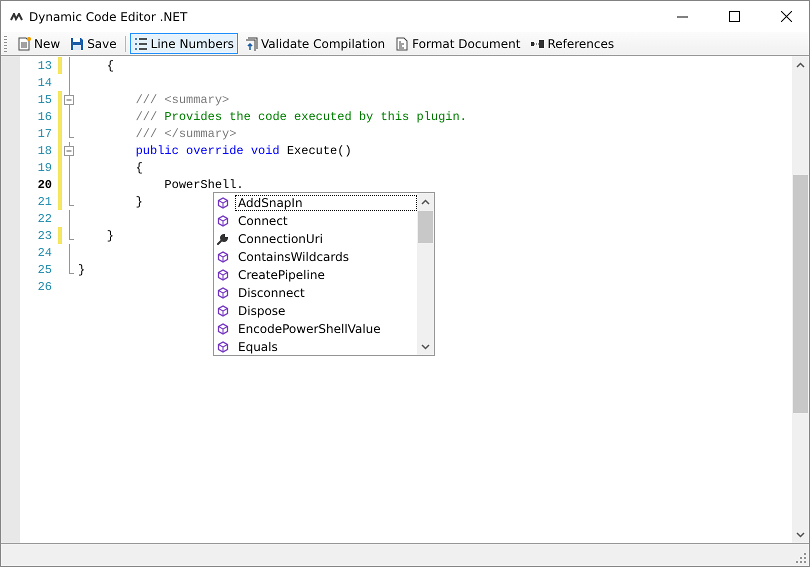 This screenshot has height=567, width=810. Describe the element at coordinates (457, 43) in the screenshot. I see `toolbar-button: Format Document` at that location.